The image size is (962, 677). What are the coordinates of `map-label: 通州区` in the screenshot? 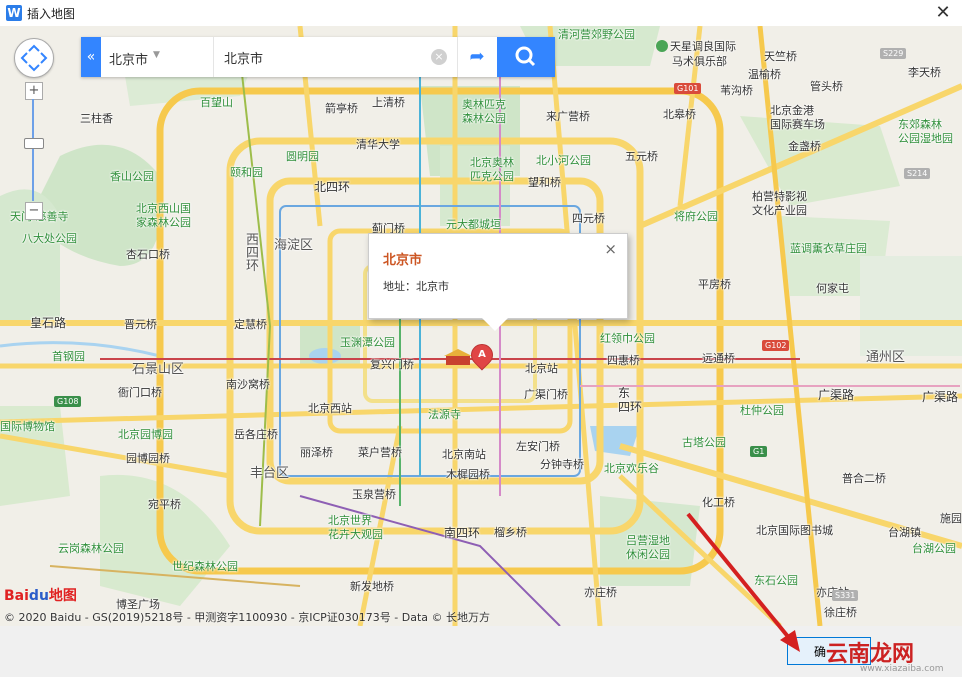 It's located at (886, 357).